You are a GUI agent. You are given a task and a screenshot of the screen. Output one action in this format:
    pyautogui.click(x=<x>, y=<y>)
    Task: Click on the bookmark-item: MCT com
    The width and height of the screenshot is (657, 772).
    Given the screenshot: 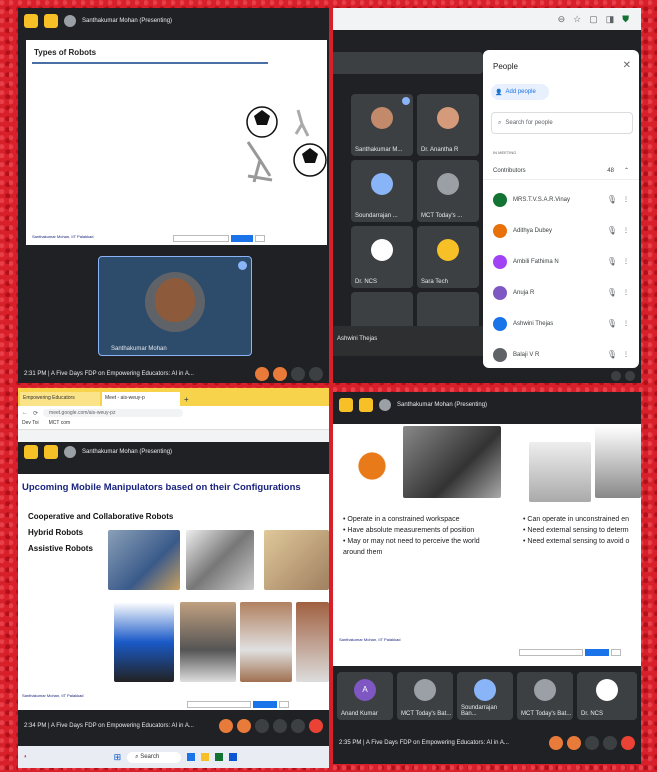 What is the action you would take?
    pyautogui.click(x=60, y=424)
    